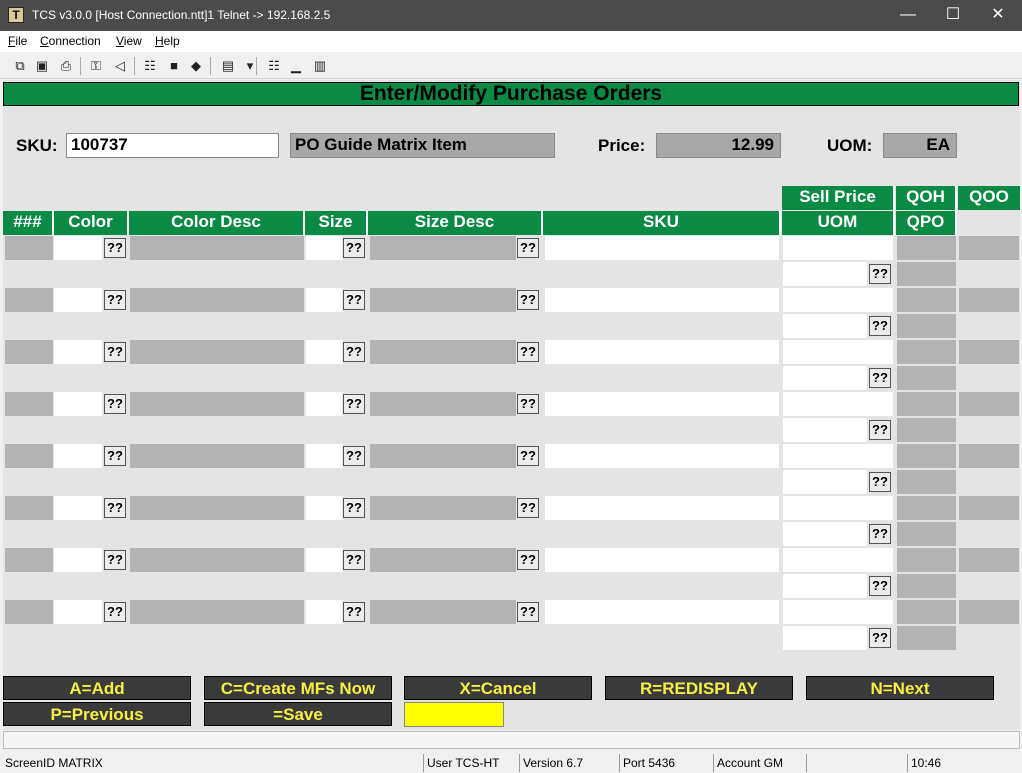  Describe the element at coordinates (97, 688) in the screenshot. I see `add-button: A=Add` at that location.